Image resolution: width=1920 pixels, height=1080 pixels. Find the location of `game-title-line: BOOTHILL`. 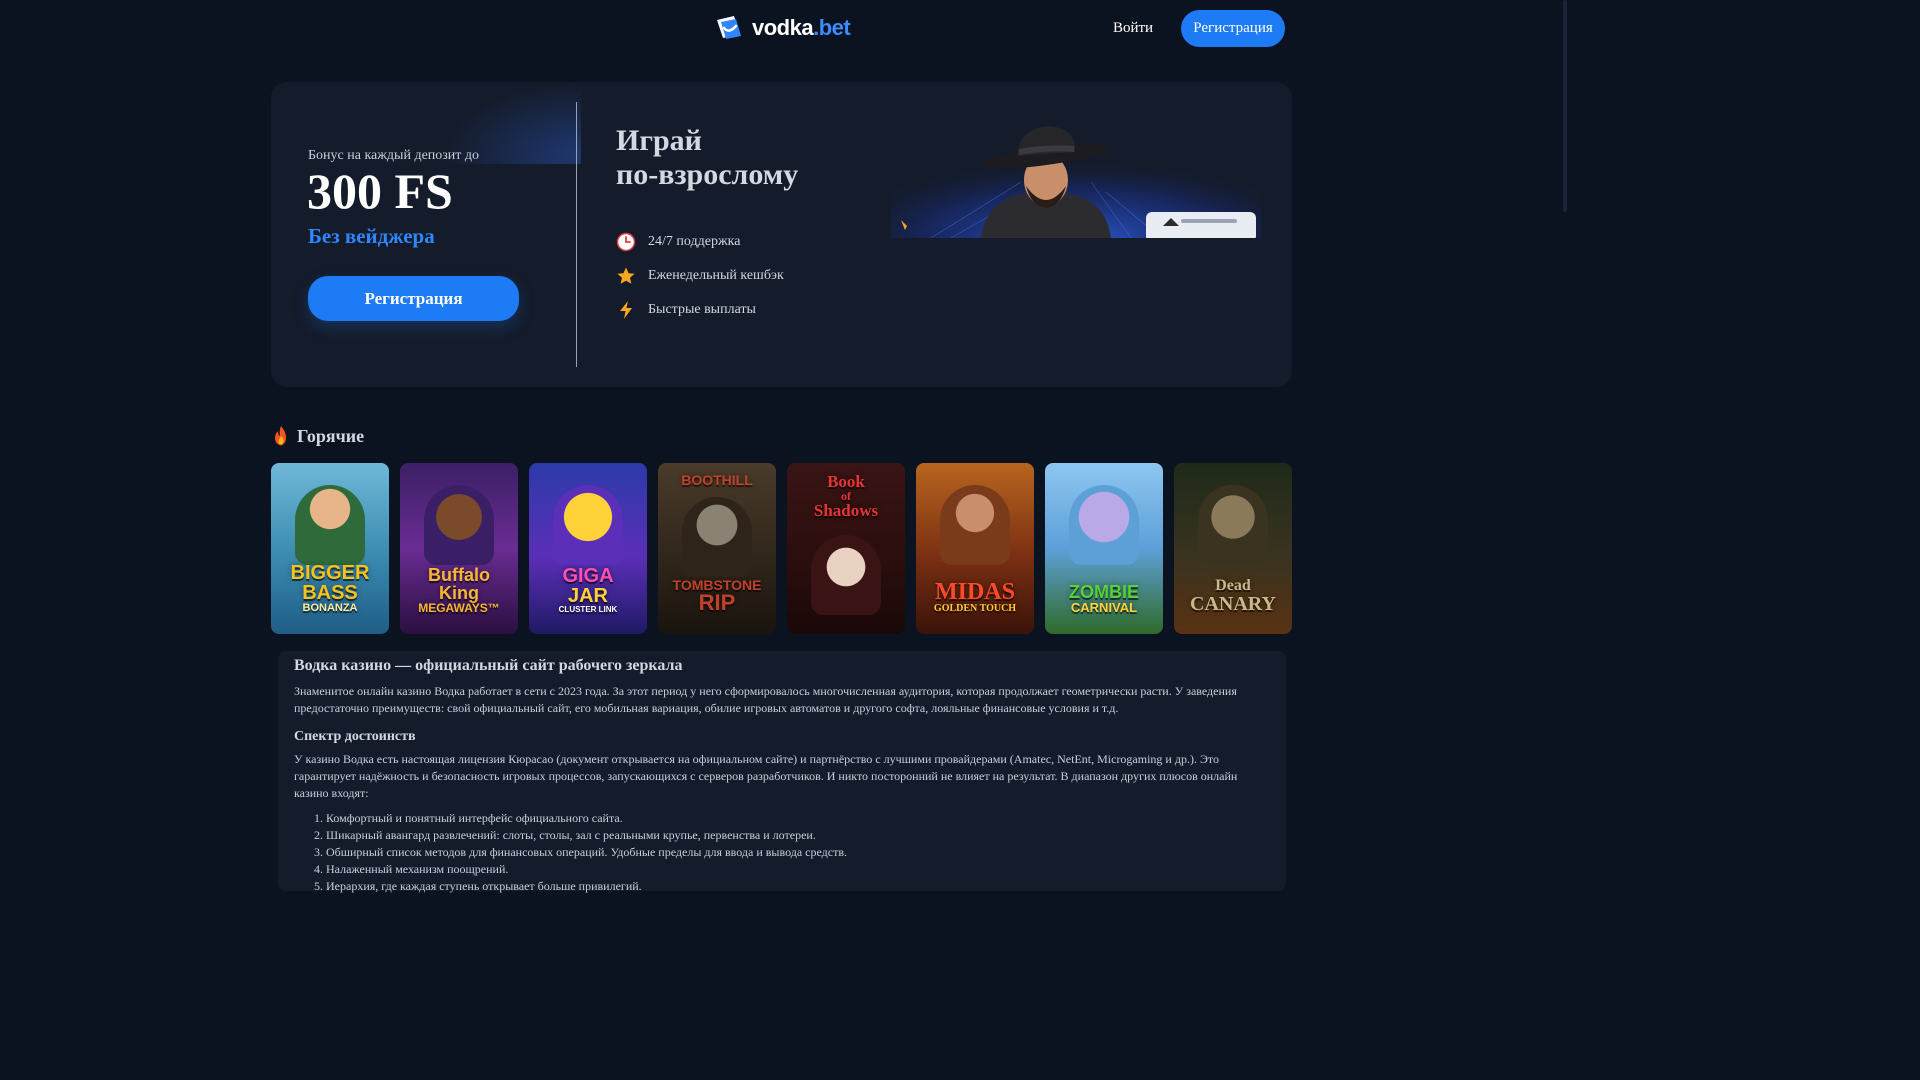

game-title-line: BOOTHILL is located at coordinates (717, 480).